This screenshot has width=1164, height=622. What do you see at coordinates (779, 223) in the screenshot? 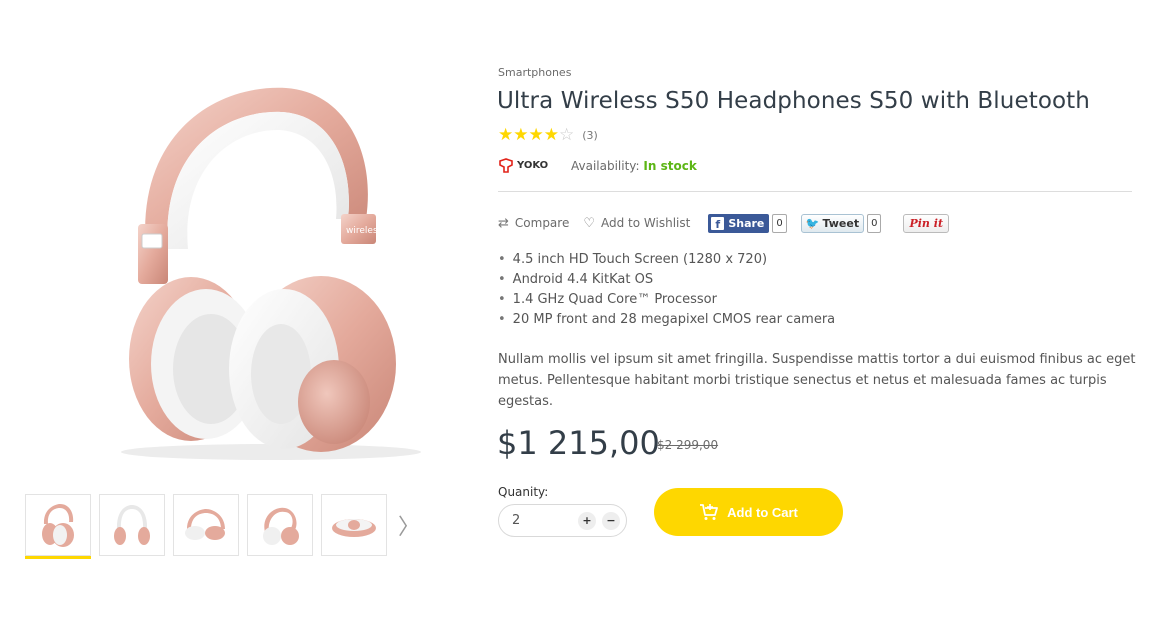
I see `facebook-count: 0` at bounding box center [779, 223].